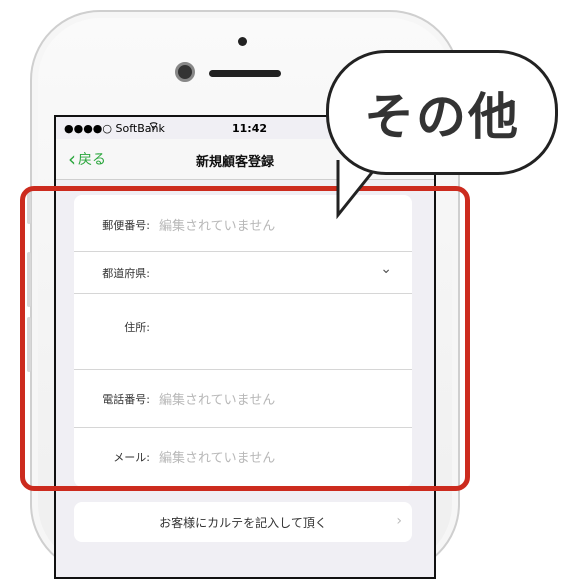 This screenshot has width=574, height=579. What do you see at coordinates (442, 116) in the screenshot?
I see `callout-text: その他` at bounding box center [442, 116].